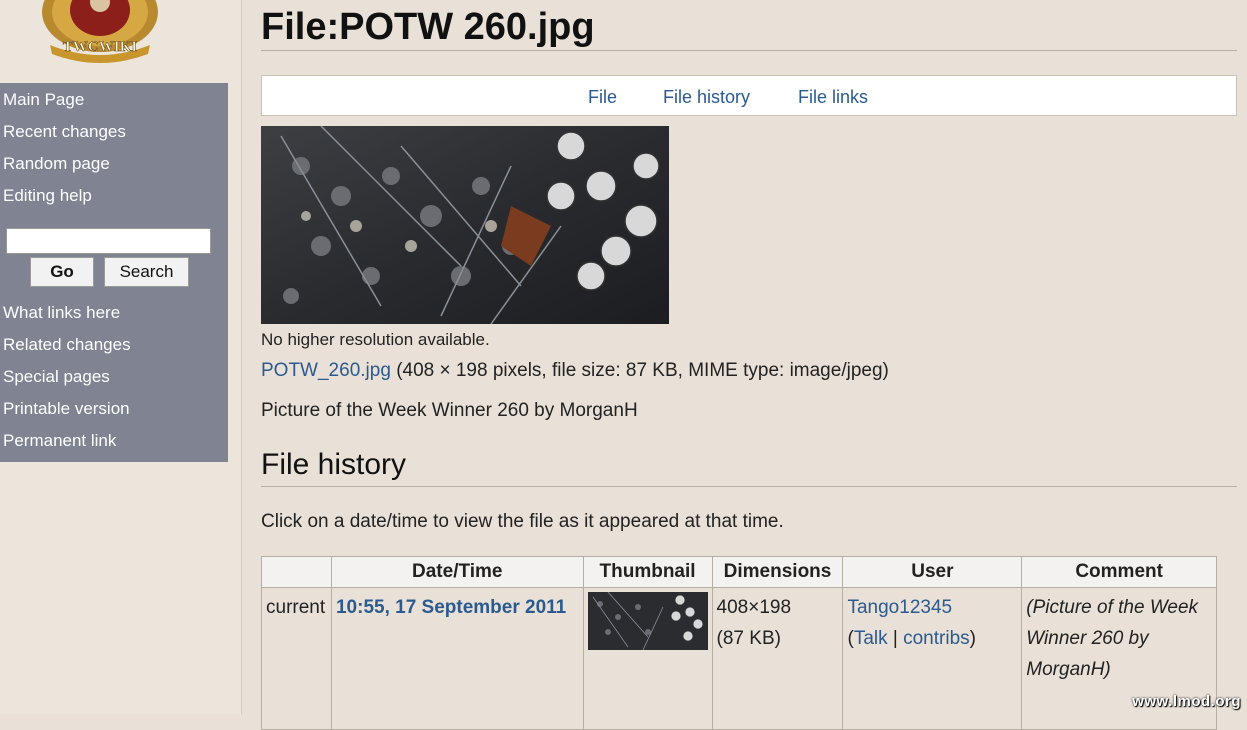  I want to click on header-status, so click(296, 572).